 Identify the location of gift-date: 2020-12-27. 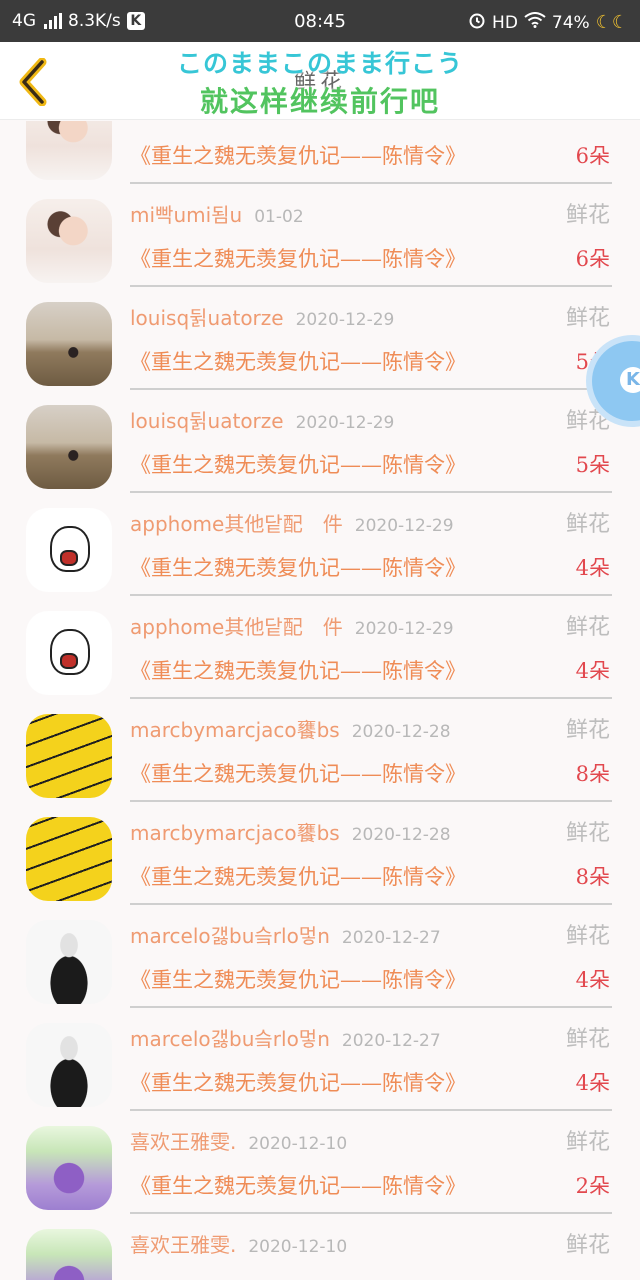
(391, 938).